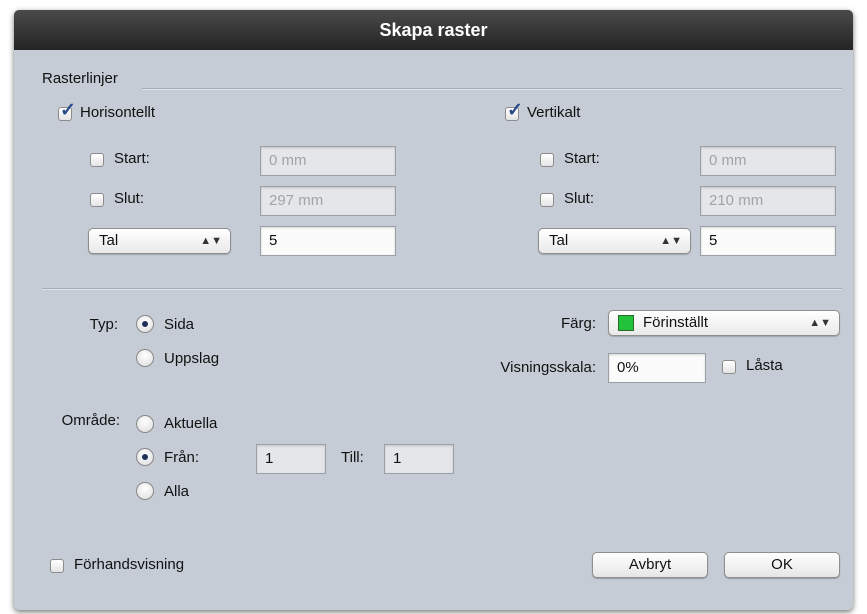 This screenshot has height=614, width=867. What do you see at coordinates (676, 322) in the screenshot?
I see `color-value: Förinställt` at bounding box center [676, 322].